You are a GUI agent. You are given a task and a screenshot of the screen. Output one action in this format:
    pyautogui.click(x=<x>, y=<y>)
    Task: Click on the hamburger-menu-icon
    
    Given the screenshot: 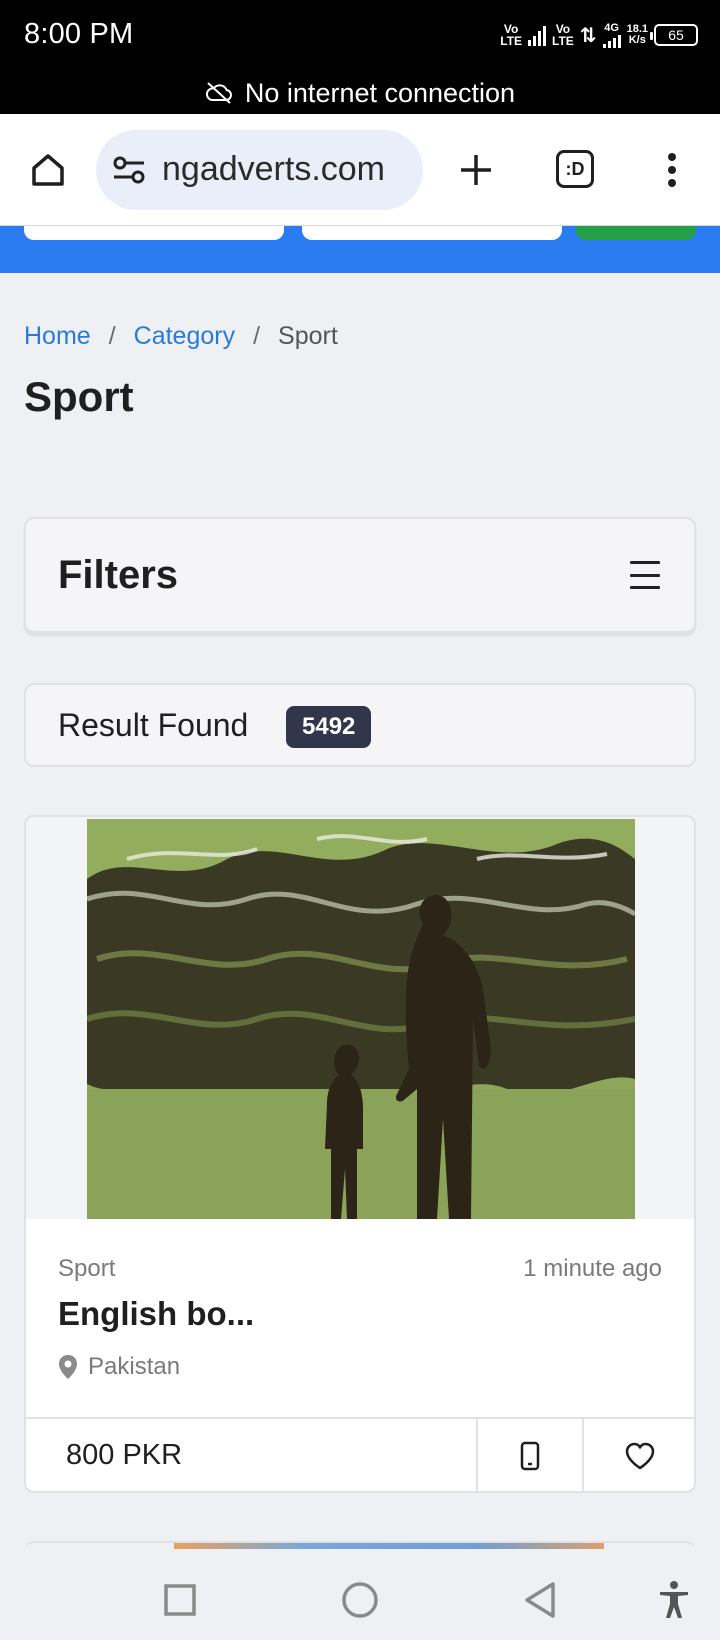 What is the action you would take?
    pyautogui.click(x=645, y=575)
    